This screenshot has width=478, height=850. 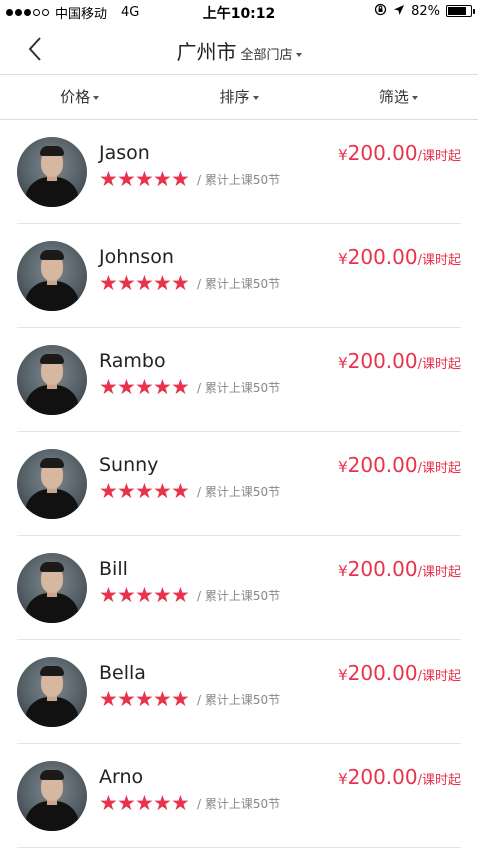 I want to click on filter-price: 价格, so click(x=79, y=97).